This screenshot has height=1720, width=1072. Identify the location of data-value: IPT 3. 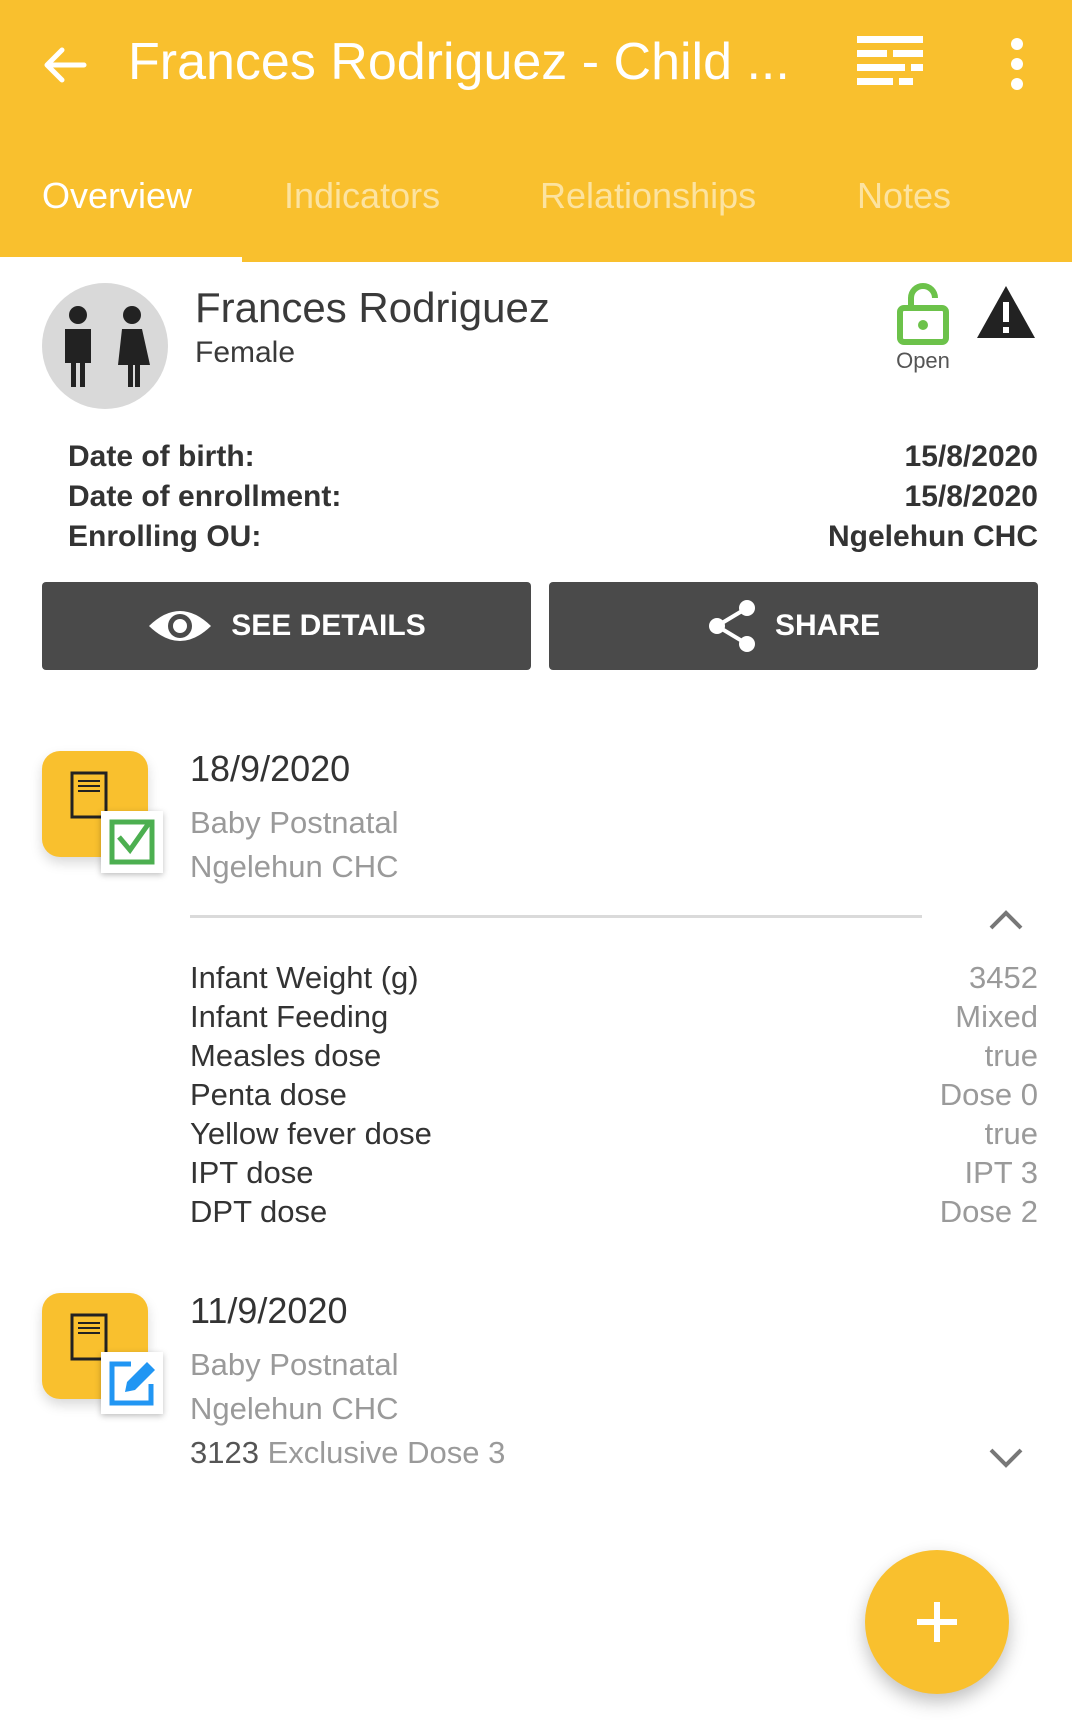
(1001, 1172).